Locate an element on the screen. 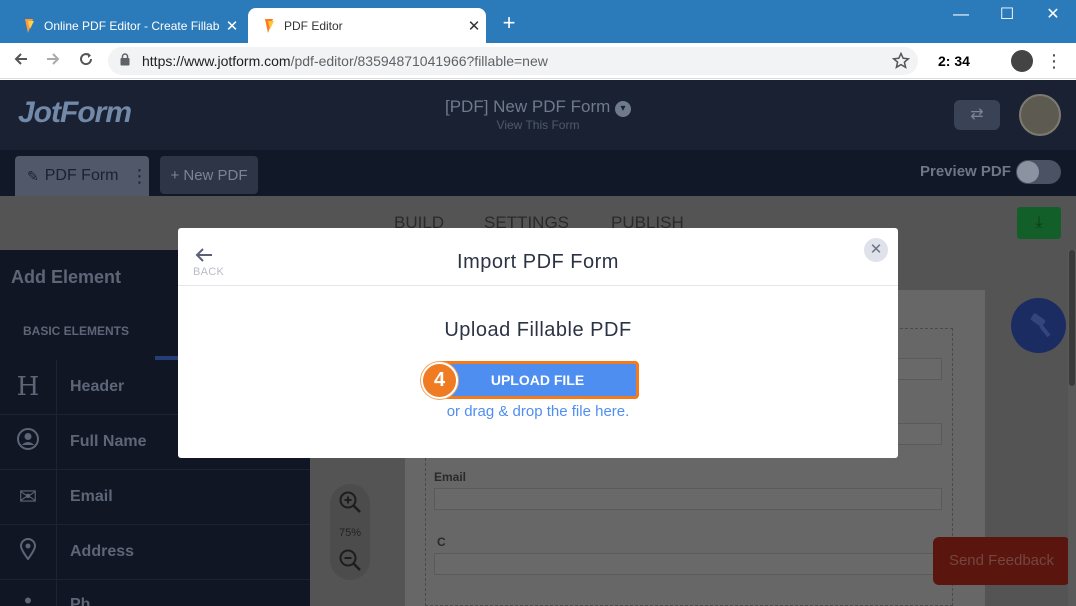  browser-menu-icon: ⋮ is located at coordinates (1054, 61).